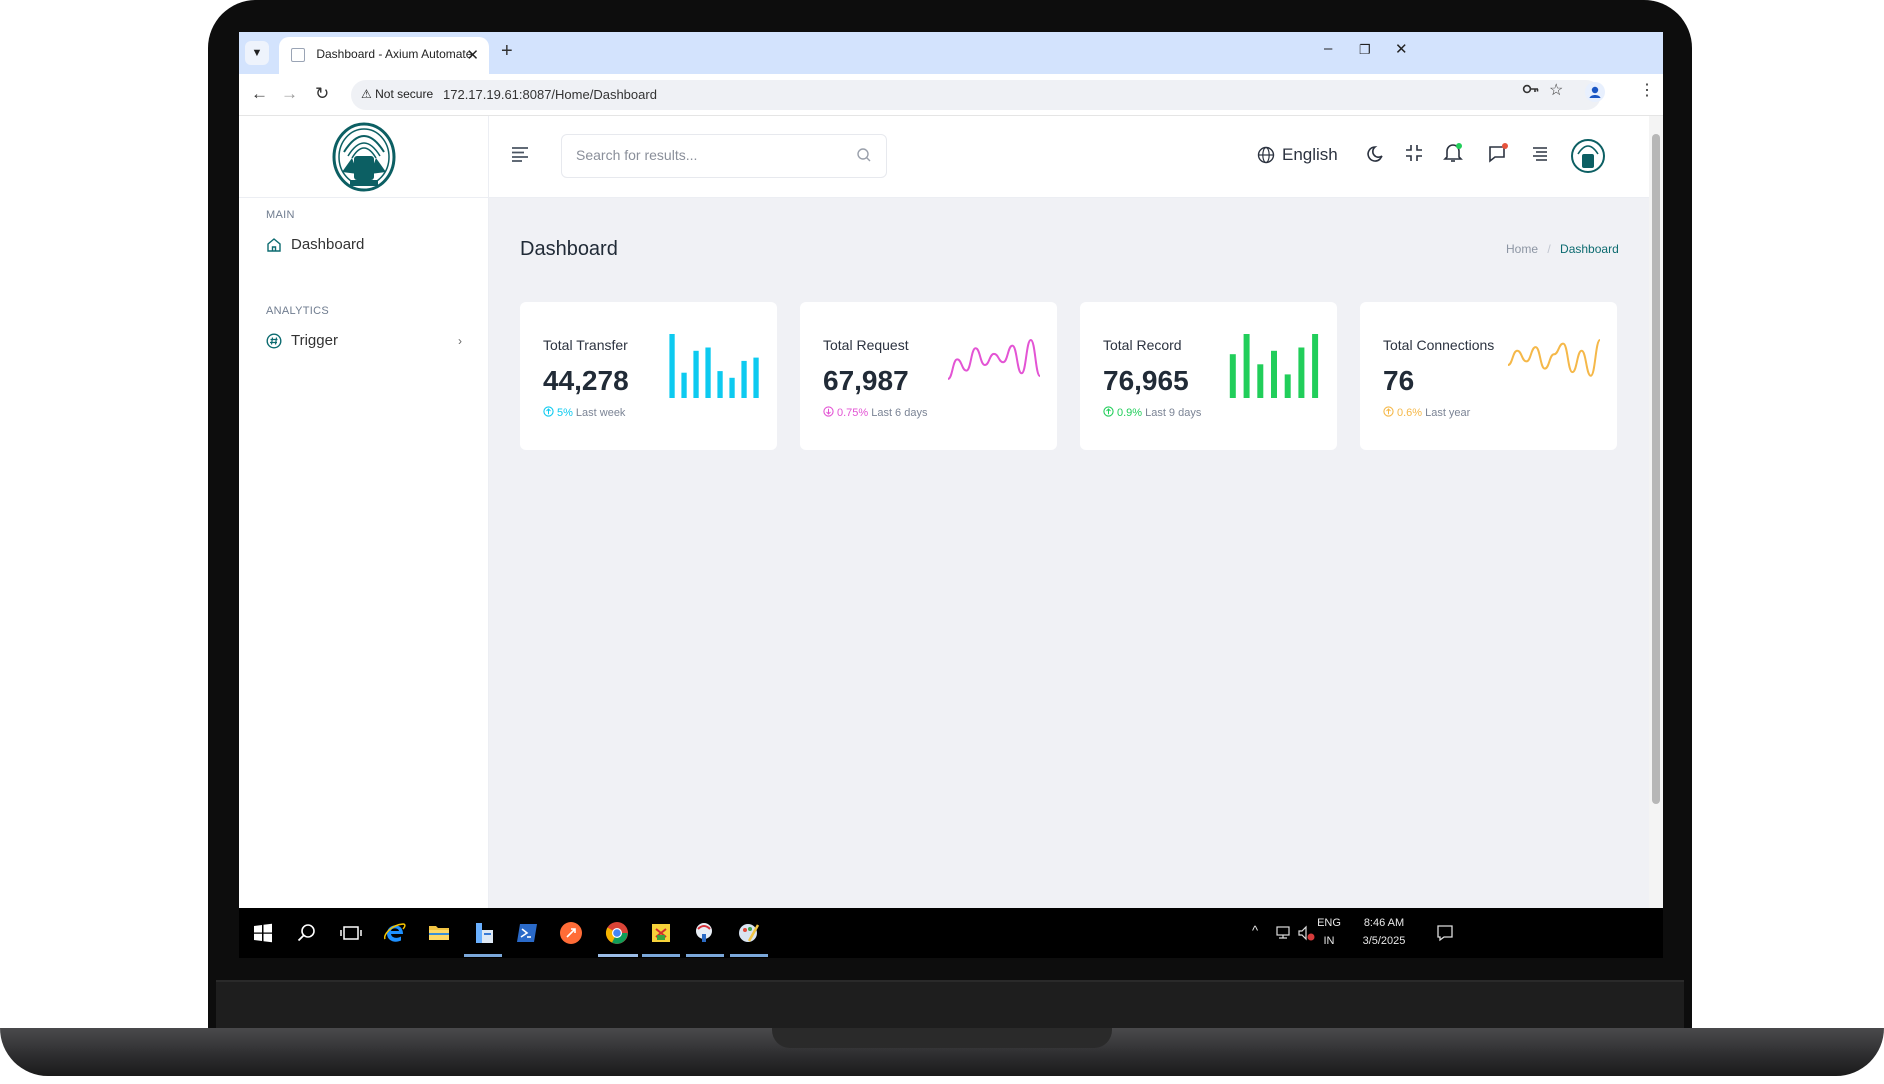  I want to click on card-change: 0.6%, so click(1410, 413).